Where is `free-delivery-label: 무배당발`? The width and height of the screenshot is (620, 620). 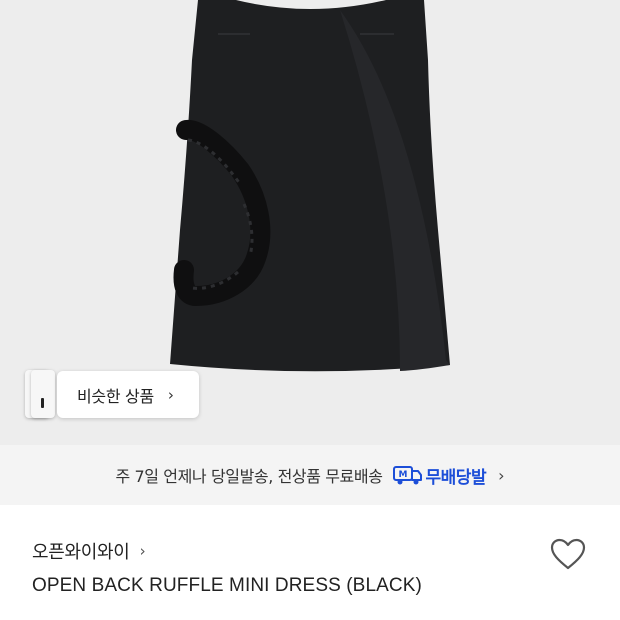 free-delivery-label: 무배당발 is located at coordinates (456, 477).